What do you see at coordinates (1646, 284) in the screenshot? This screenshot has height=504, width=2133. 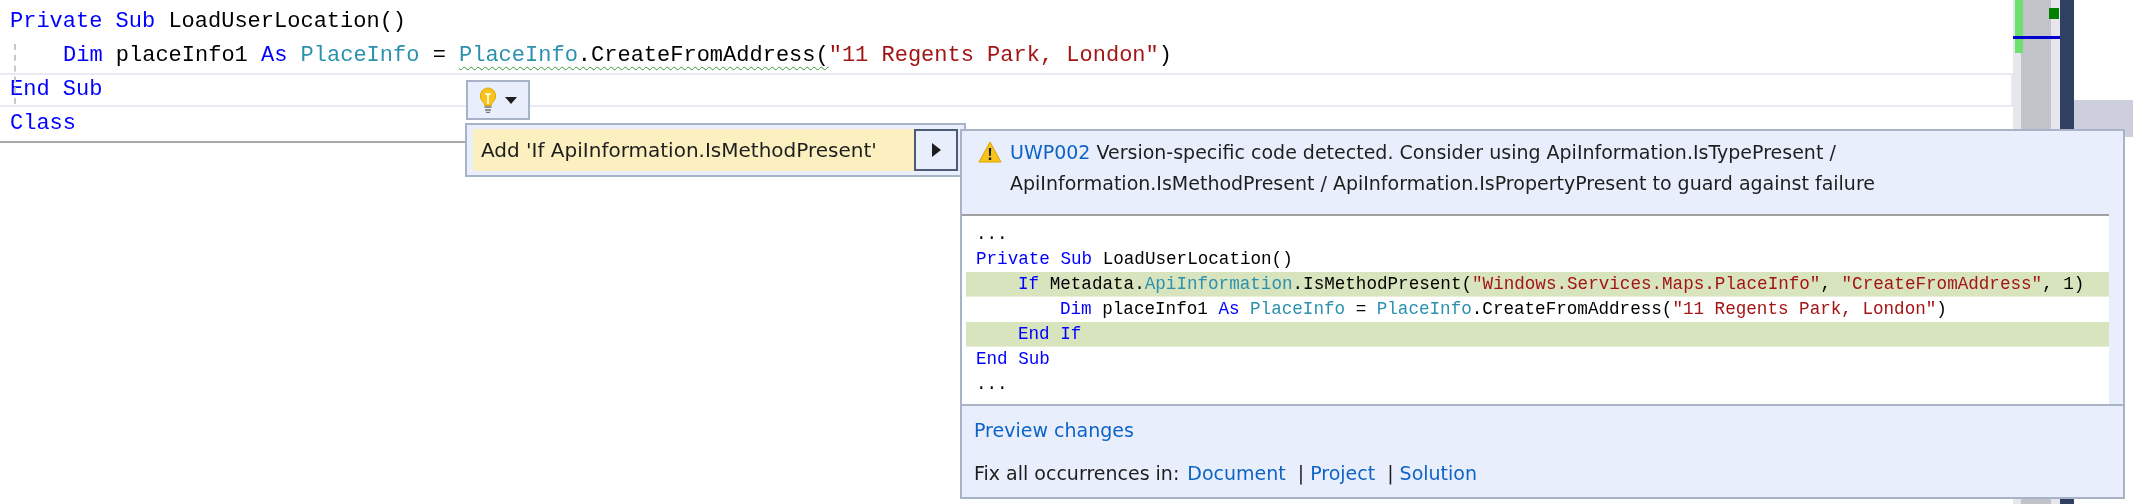 I see `code-string: "Windows.Services.Maps.PlaceInfo"` at bounding box center [1646, 284].